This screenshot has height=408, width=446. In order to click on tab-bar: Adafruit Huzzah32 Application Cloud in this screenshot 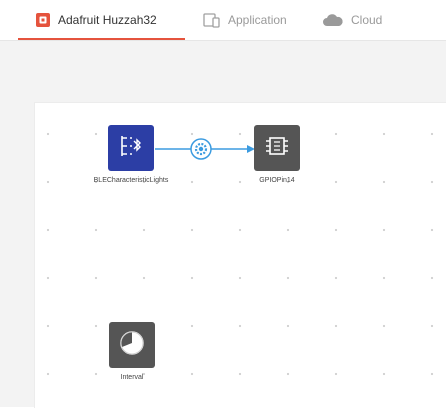, I will do `click(223, 20)`.